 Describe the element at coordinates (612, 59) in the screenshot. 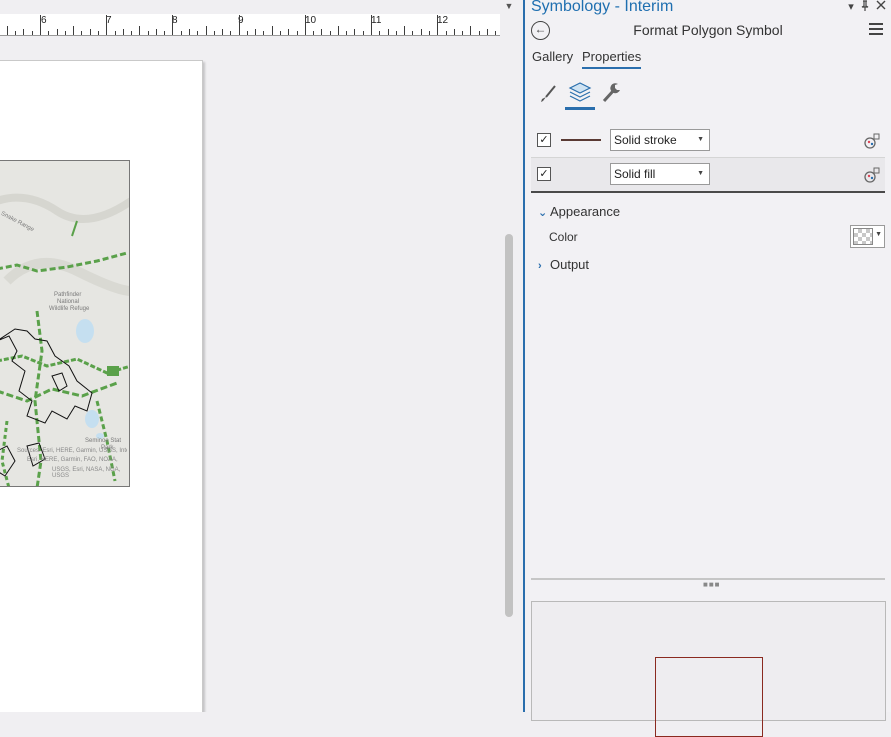

I see `tab-properties: Properties` at that location.